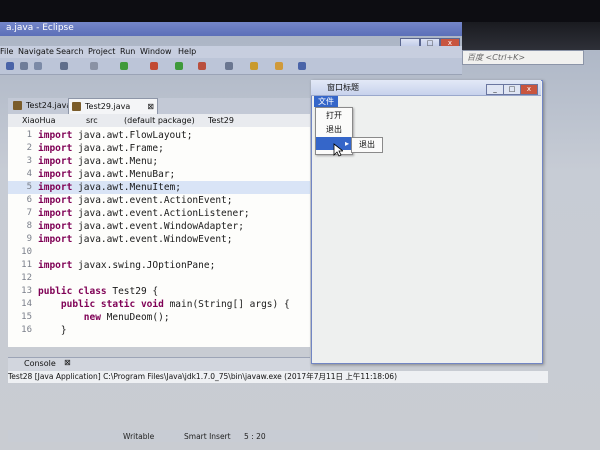 This screenshot has width=600, height=450. What do you see at coordinates (229, 66) in the screenshot?
I see `new-class-icon` at bounding box center [229, 66].